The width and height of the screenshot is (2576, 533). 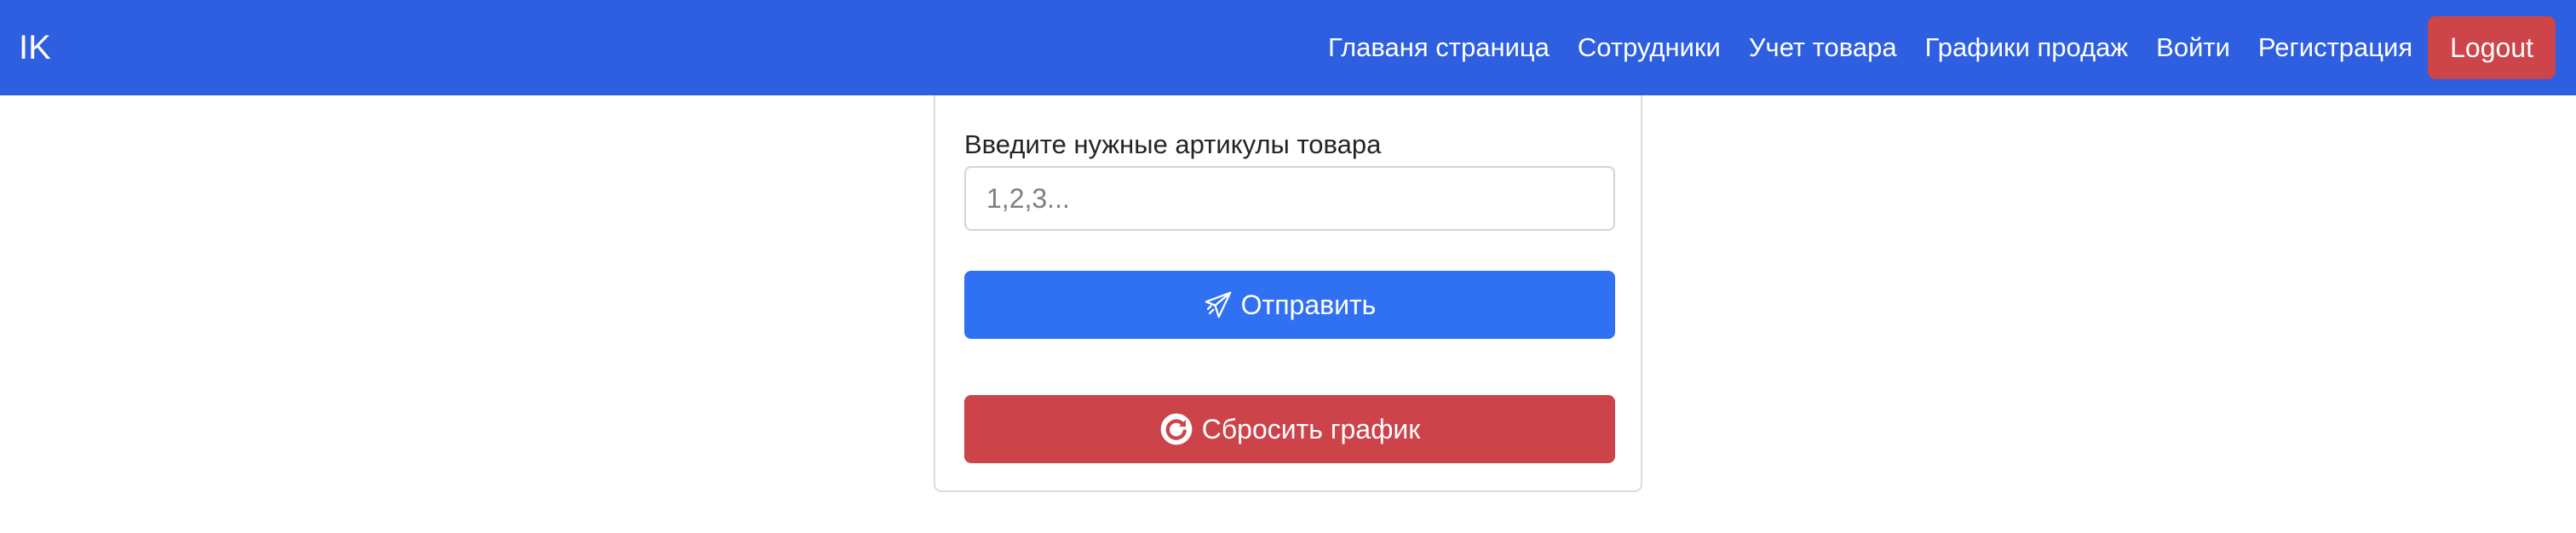 I want to click on reset-button-label: Сбросить график, so click(x=1311, y=428).